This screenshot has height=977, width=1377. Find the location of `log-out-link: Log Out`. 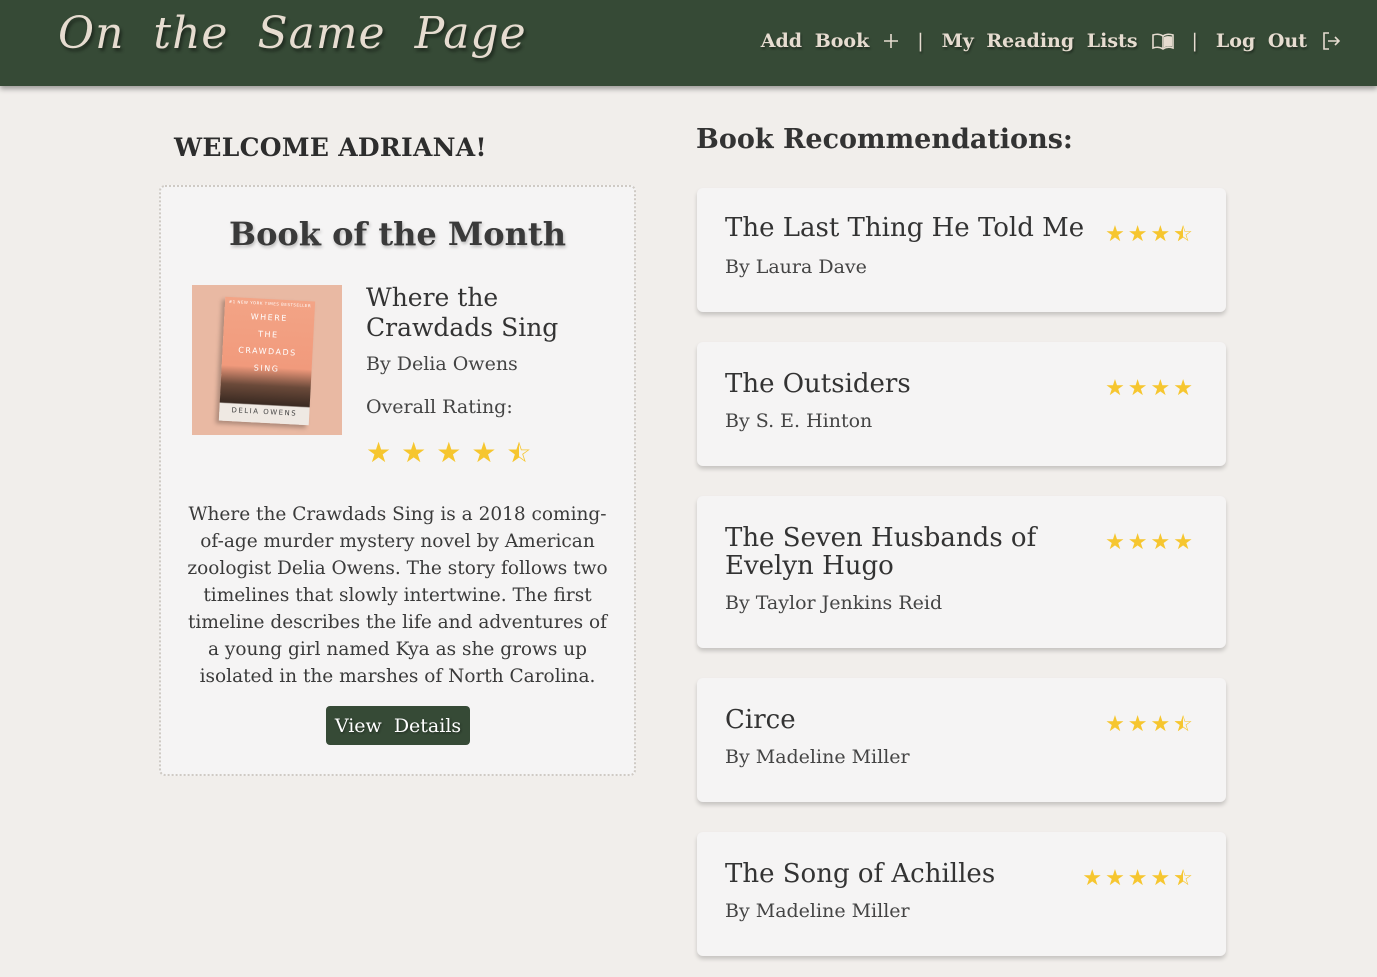

log-out-link: Log Out is located at coordinates (1278, 41).